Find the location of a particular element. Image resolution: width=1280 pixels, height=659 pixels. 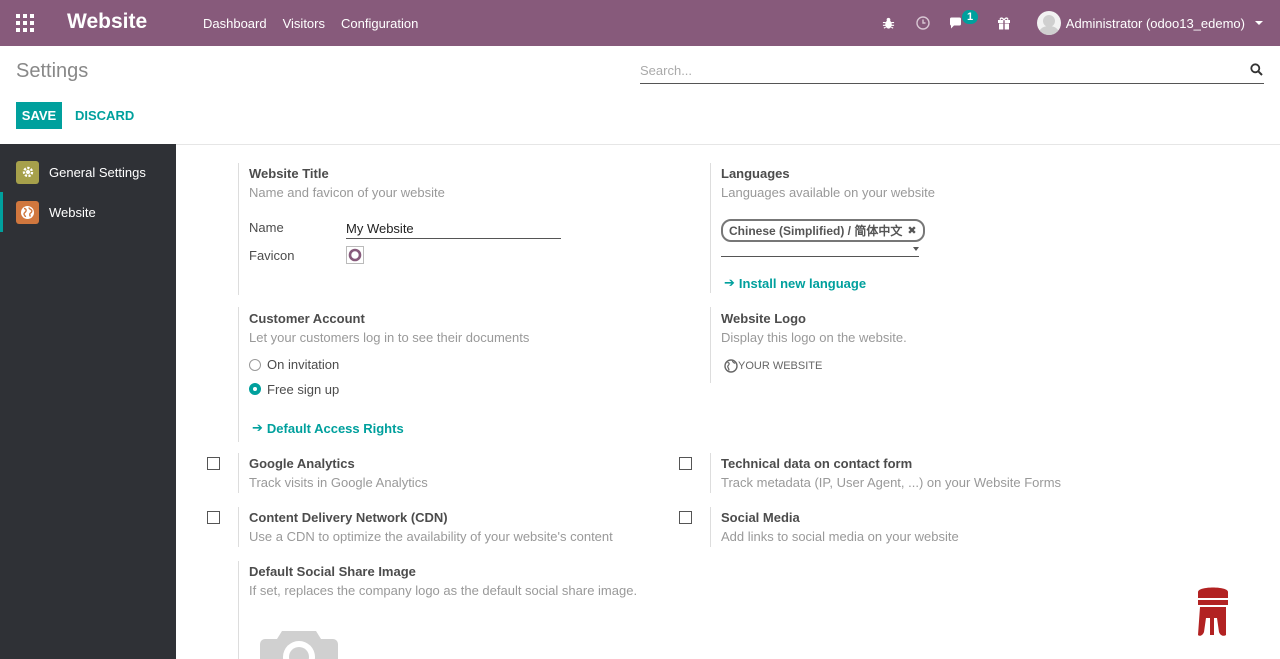

radio-on-invitation is located at coordinates (255, 365).